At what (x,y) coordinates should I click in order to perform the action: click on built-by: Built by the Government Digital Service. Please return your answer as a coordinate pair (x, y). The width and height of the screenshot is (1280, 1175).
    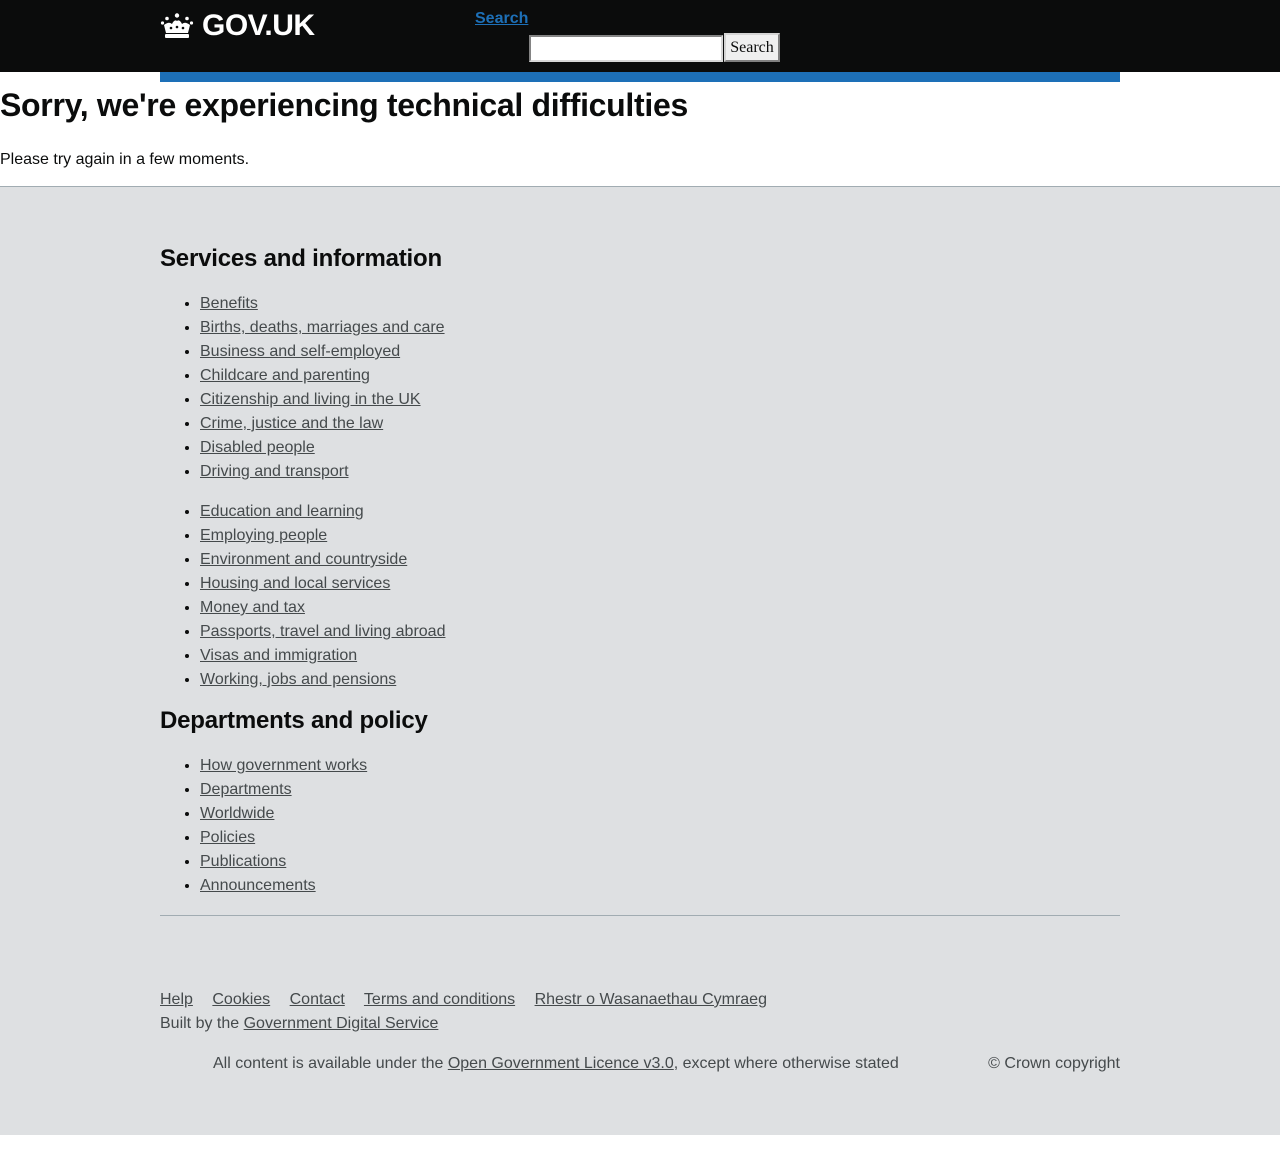
    Looking at the image, I should click on (299, 1024).